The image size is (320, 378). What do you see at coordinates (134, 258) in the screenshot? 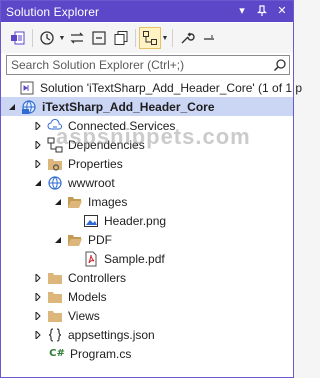
I see `tree-item-label: Sample.pdf` at bounding box center [134, 258].